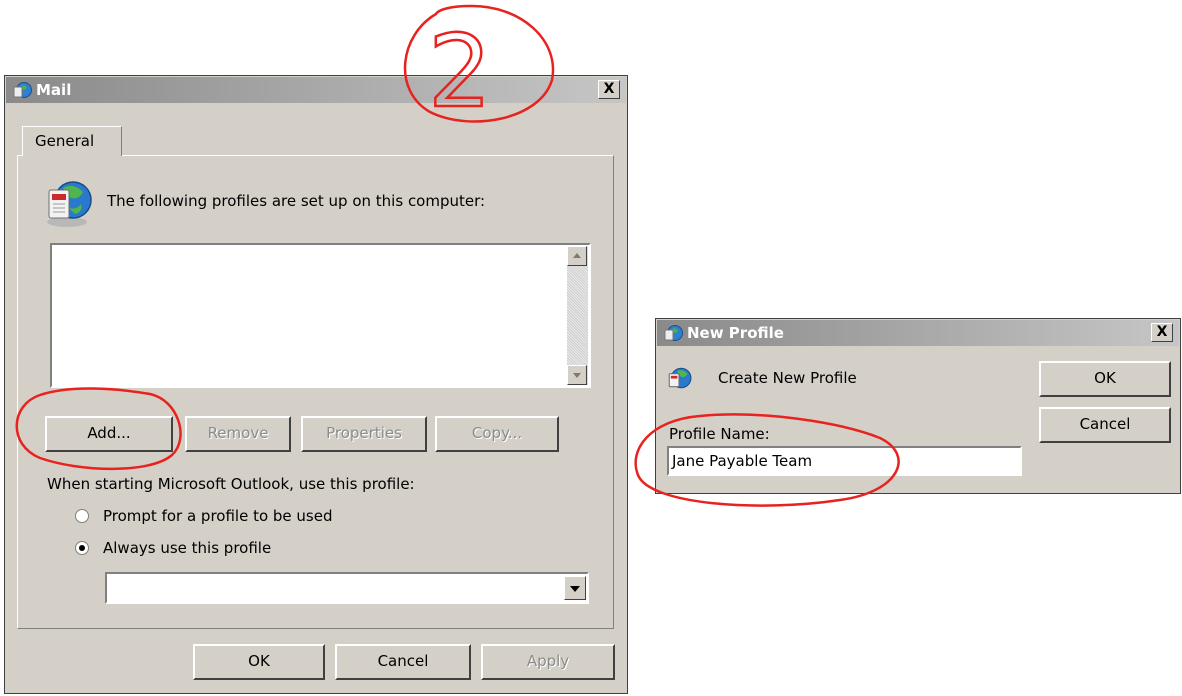  I want to click on profiles-list, so click(320, 315).